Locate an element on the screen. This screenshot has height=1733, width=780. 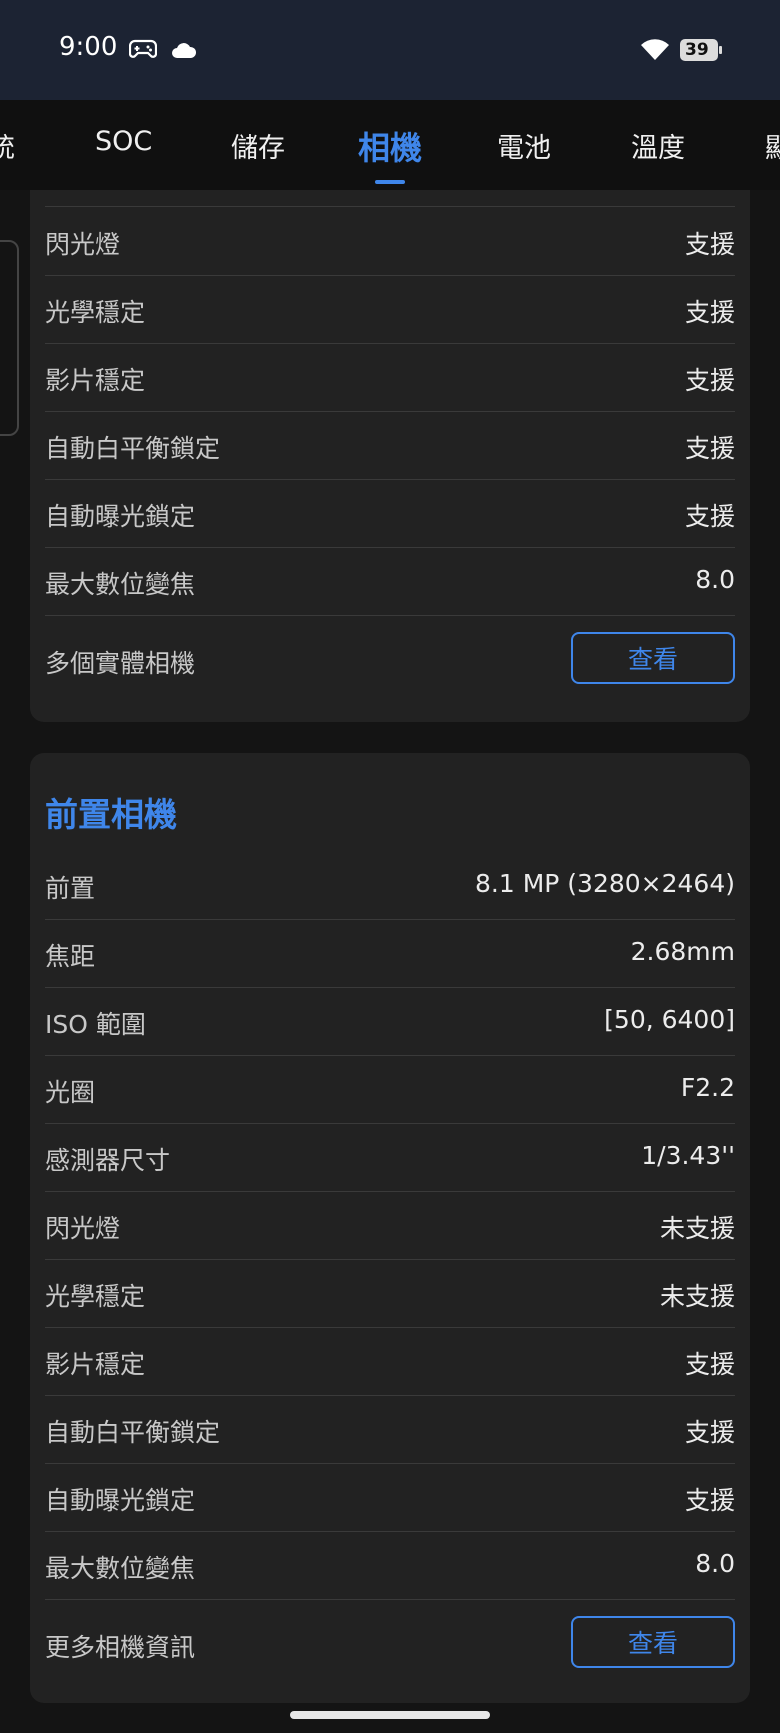
spec-row-flash: 閃光燈 支援 is located at coordinates (390, 241).